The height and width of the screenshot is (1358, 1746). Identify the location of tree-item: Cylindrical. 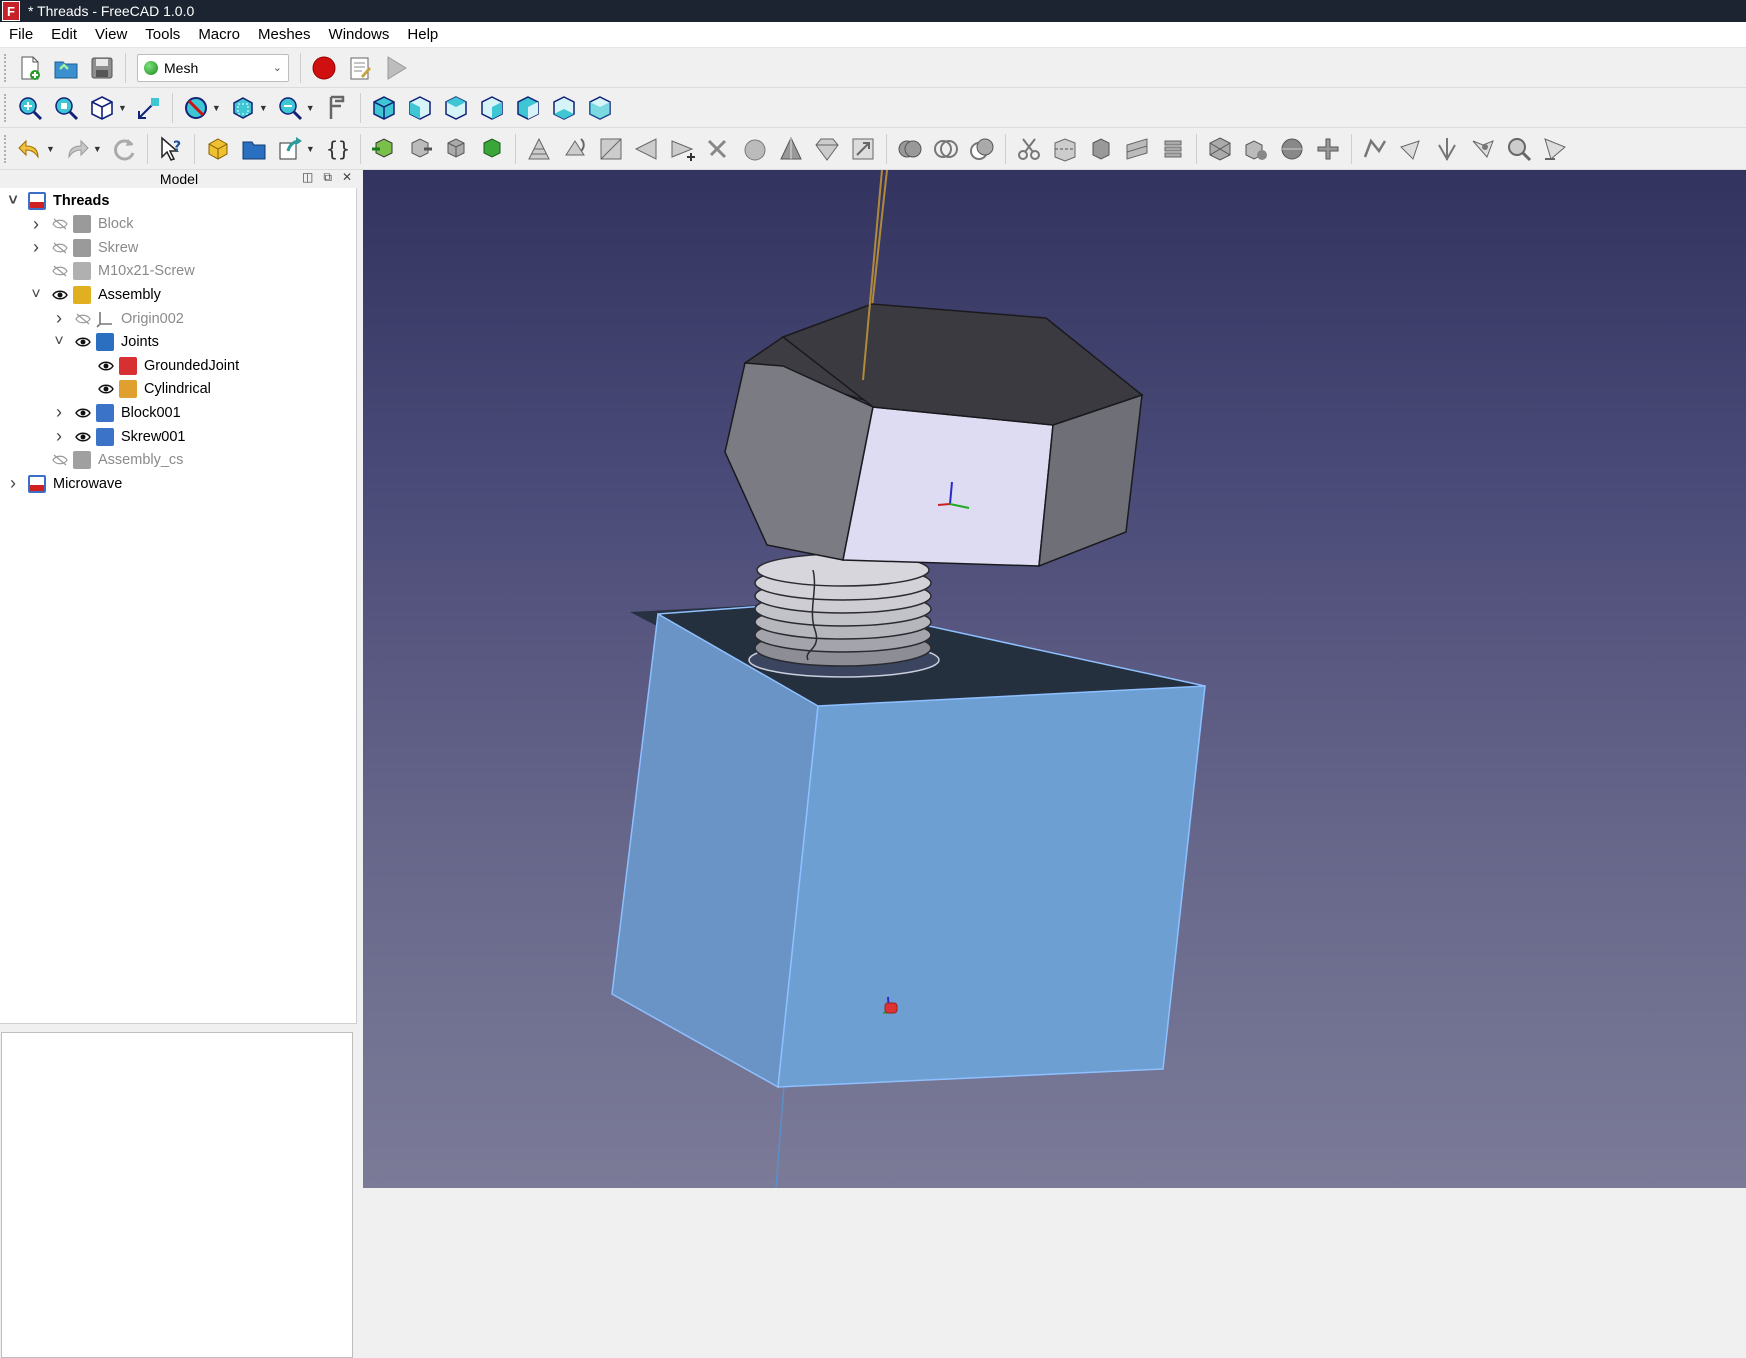
(143, 389).